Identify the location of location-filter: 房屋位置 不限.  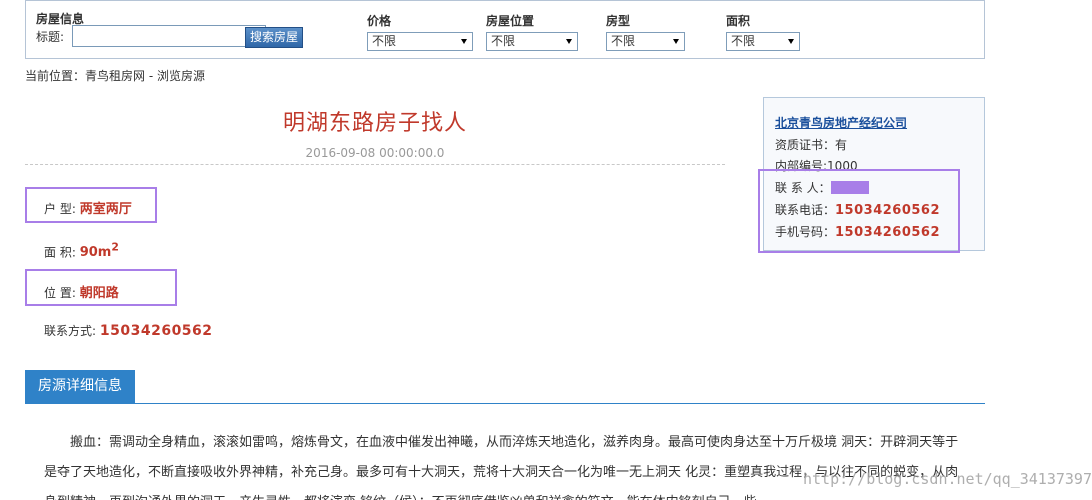
(532, 31).